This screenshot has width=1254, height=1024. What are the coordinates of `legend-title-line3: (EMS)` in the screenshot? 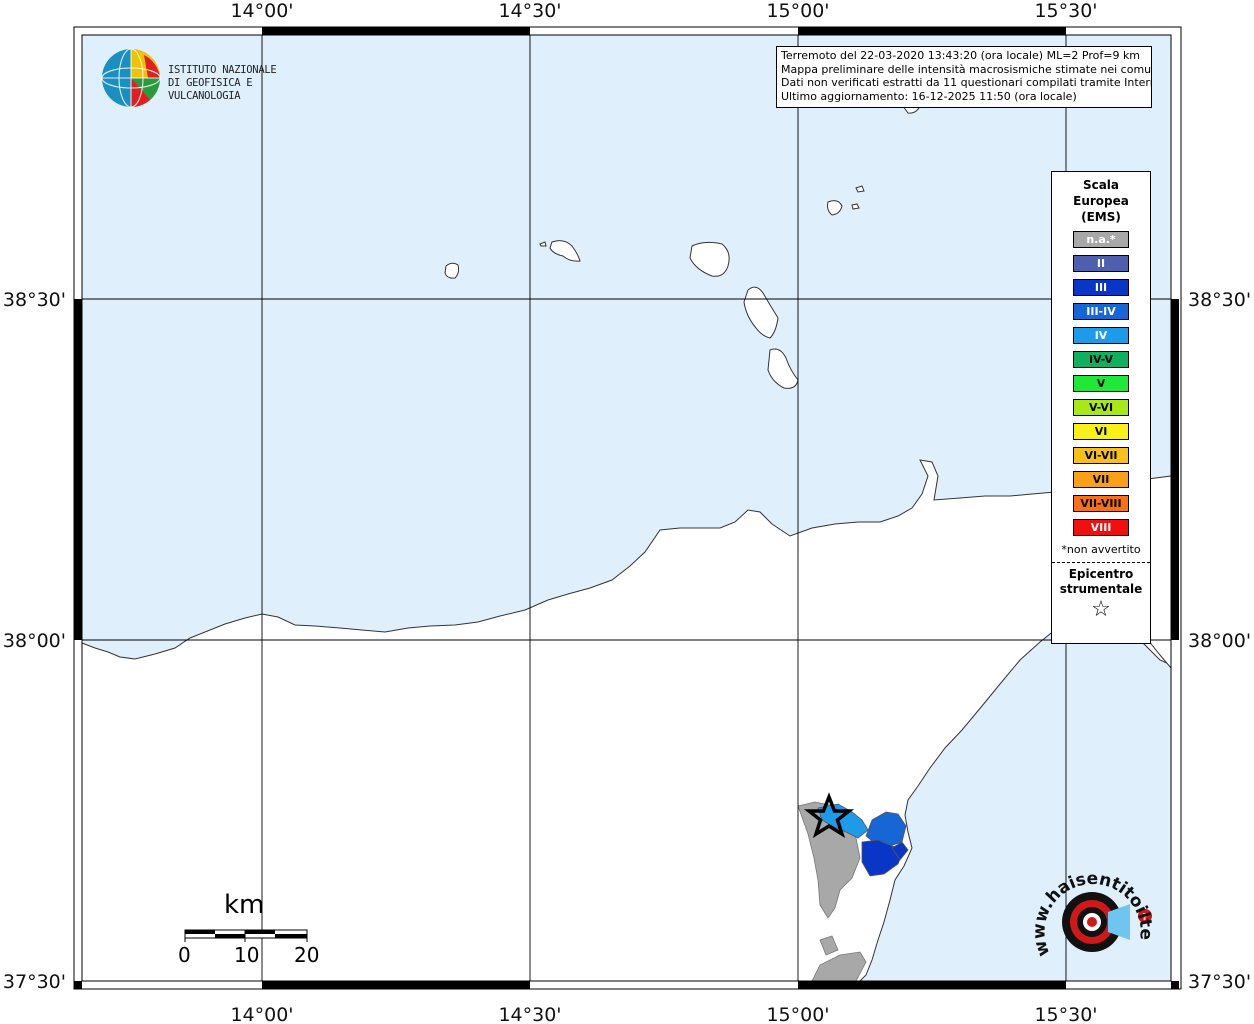 It's located at (1101, 217).